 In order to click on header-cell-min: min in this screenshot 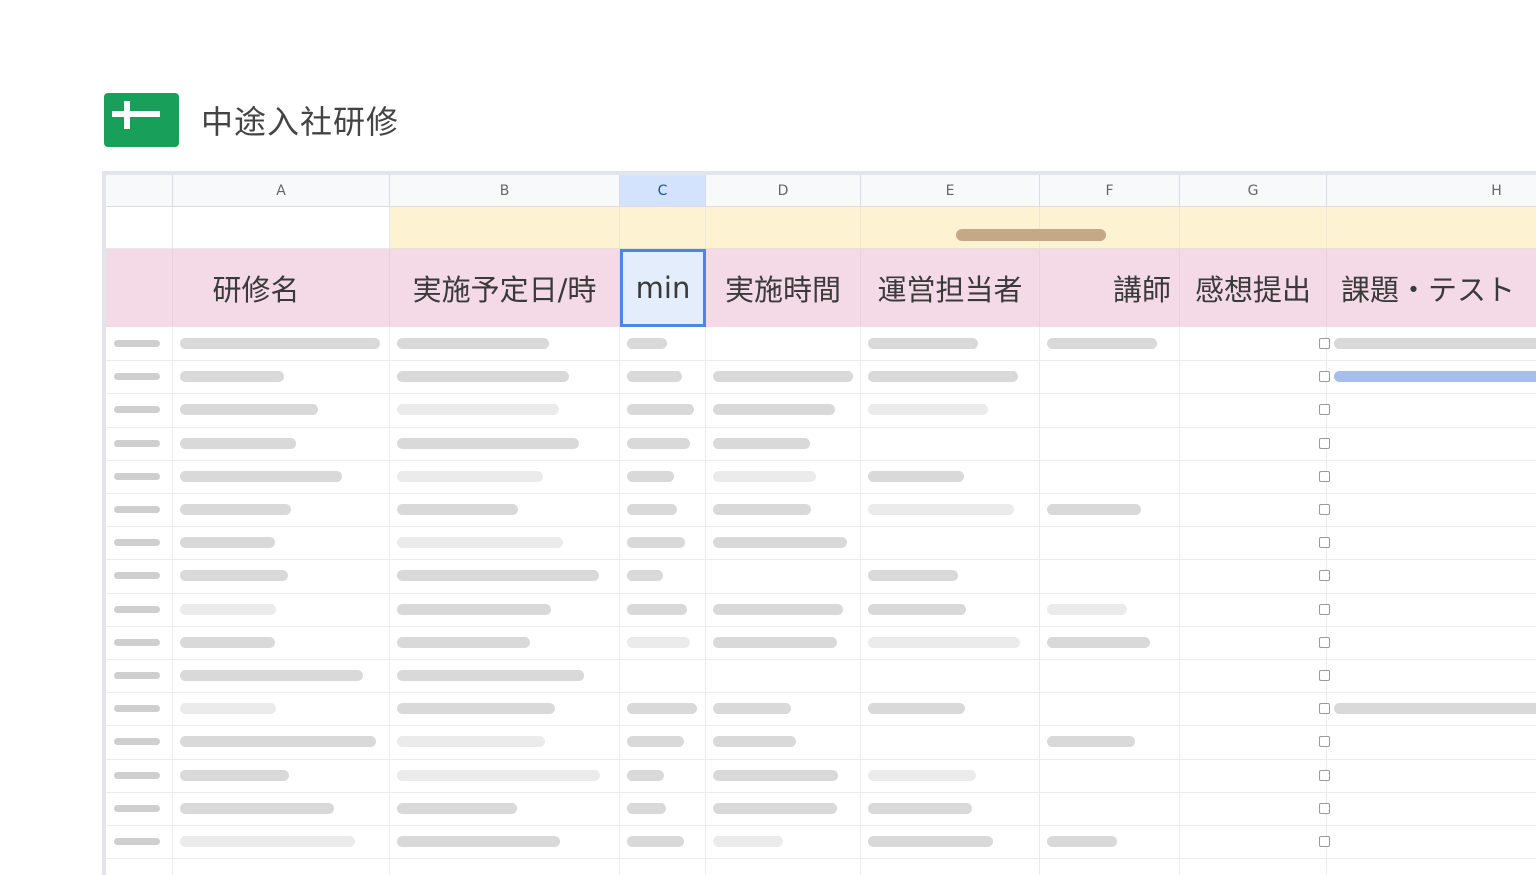, I will do `click(663, 288)`.